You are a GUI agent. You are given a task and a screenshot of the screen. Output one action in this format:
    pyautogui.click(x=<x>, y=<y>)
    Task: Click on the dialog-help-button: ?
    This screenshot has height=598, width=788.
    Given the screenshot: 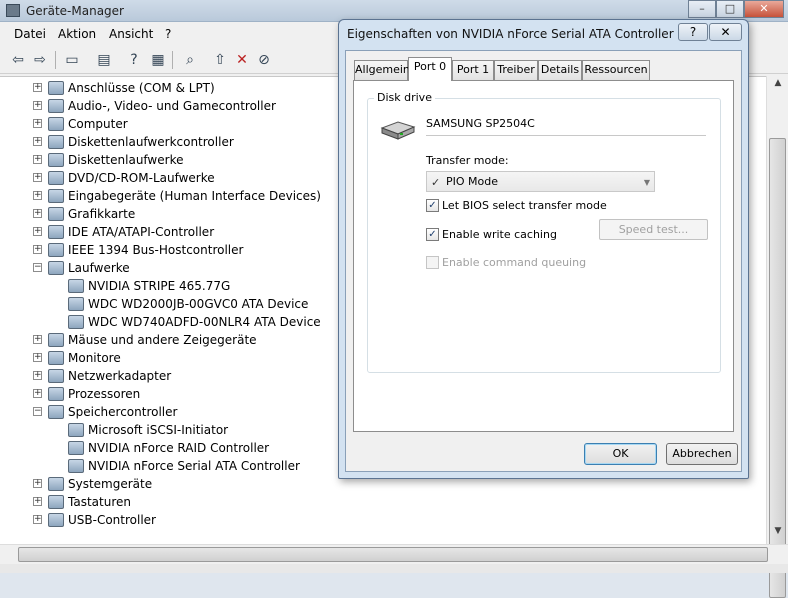 What is the action you would take?
    pyautogui.click(x=693, y=32)
    